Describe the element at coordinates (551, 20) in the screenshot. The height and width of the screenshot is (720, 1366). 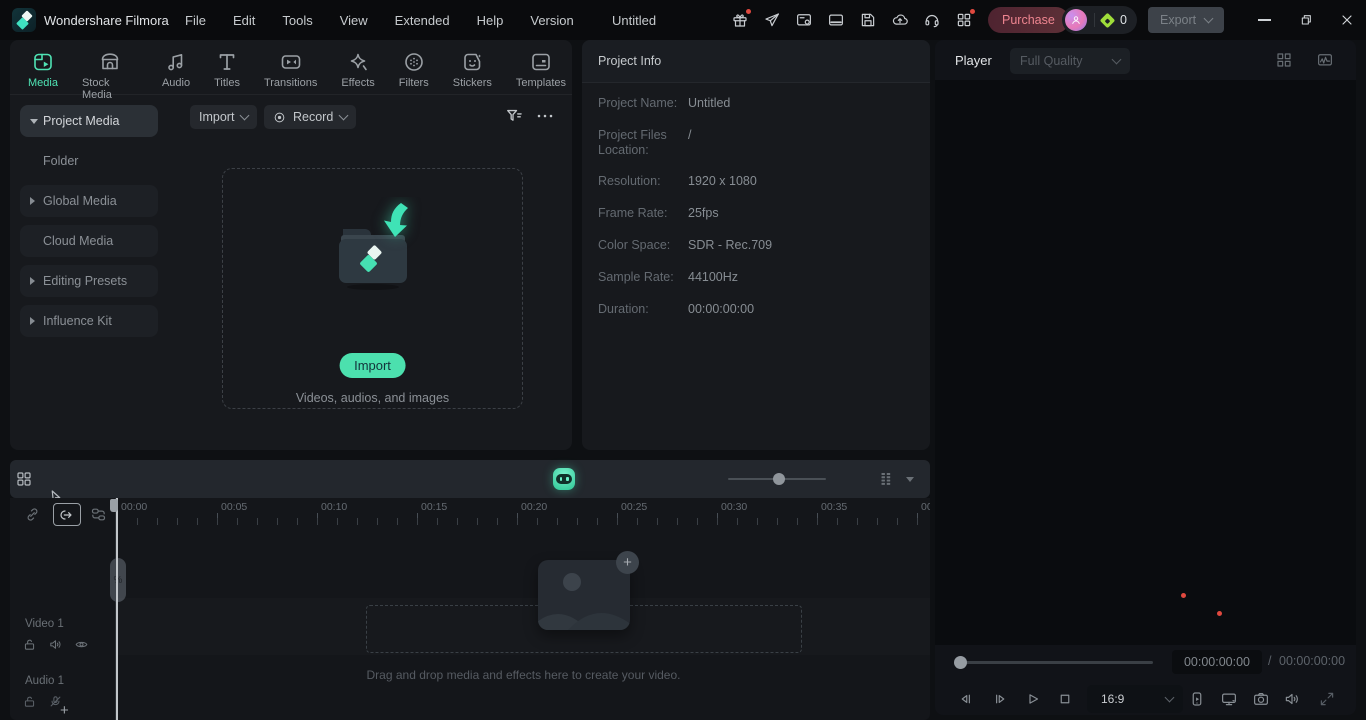
I see `menu-version: Version` at that location.